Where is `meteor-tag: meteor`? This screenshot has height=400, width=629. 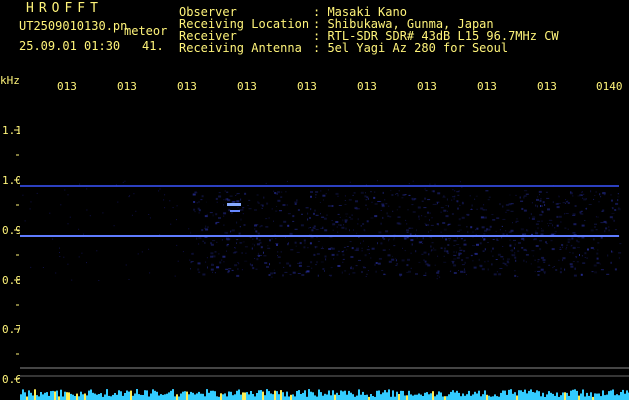
meteor-tag: meteor is located at coordinates (146, 31).